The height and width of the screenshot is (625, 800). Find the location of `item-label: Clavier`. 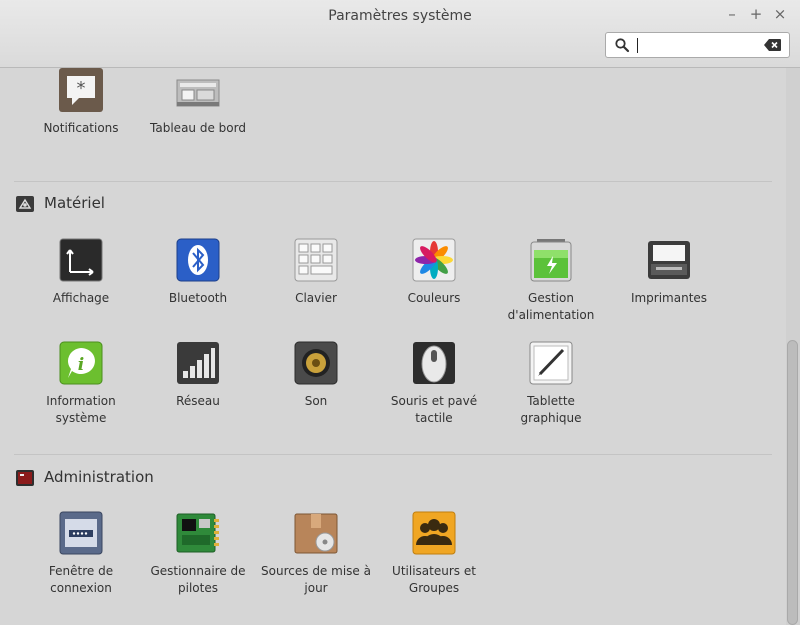

item-label: Clavier is located at coordinates (316, 298).